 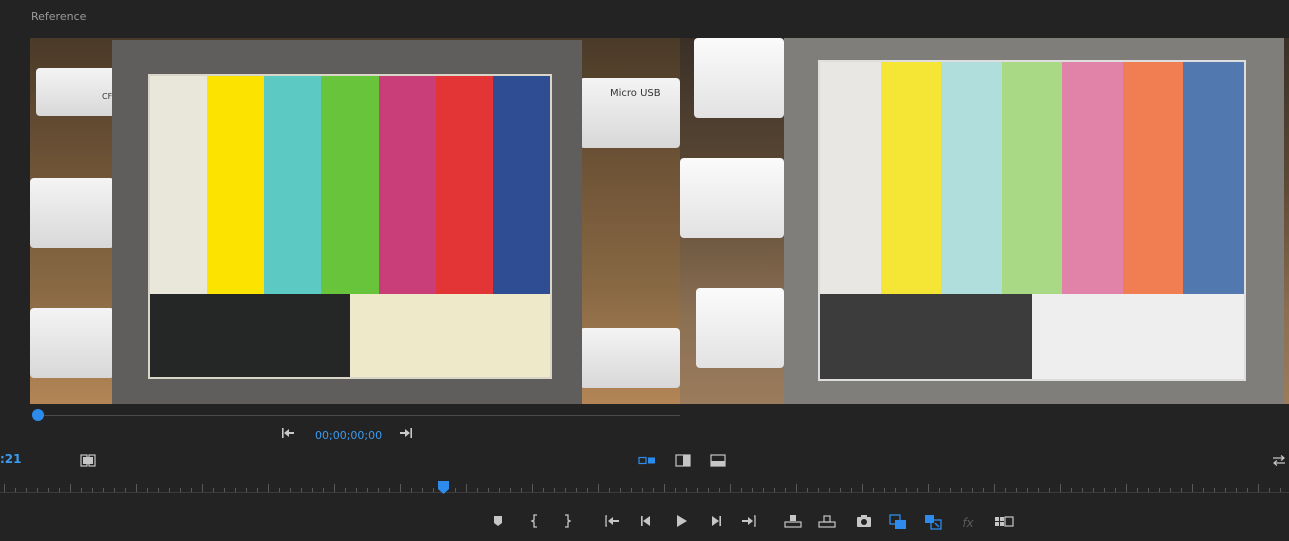 What do you see at coordinates (38, 415) in the screenshot?
I see `reference-playhead` at bounding box center [38, 415].